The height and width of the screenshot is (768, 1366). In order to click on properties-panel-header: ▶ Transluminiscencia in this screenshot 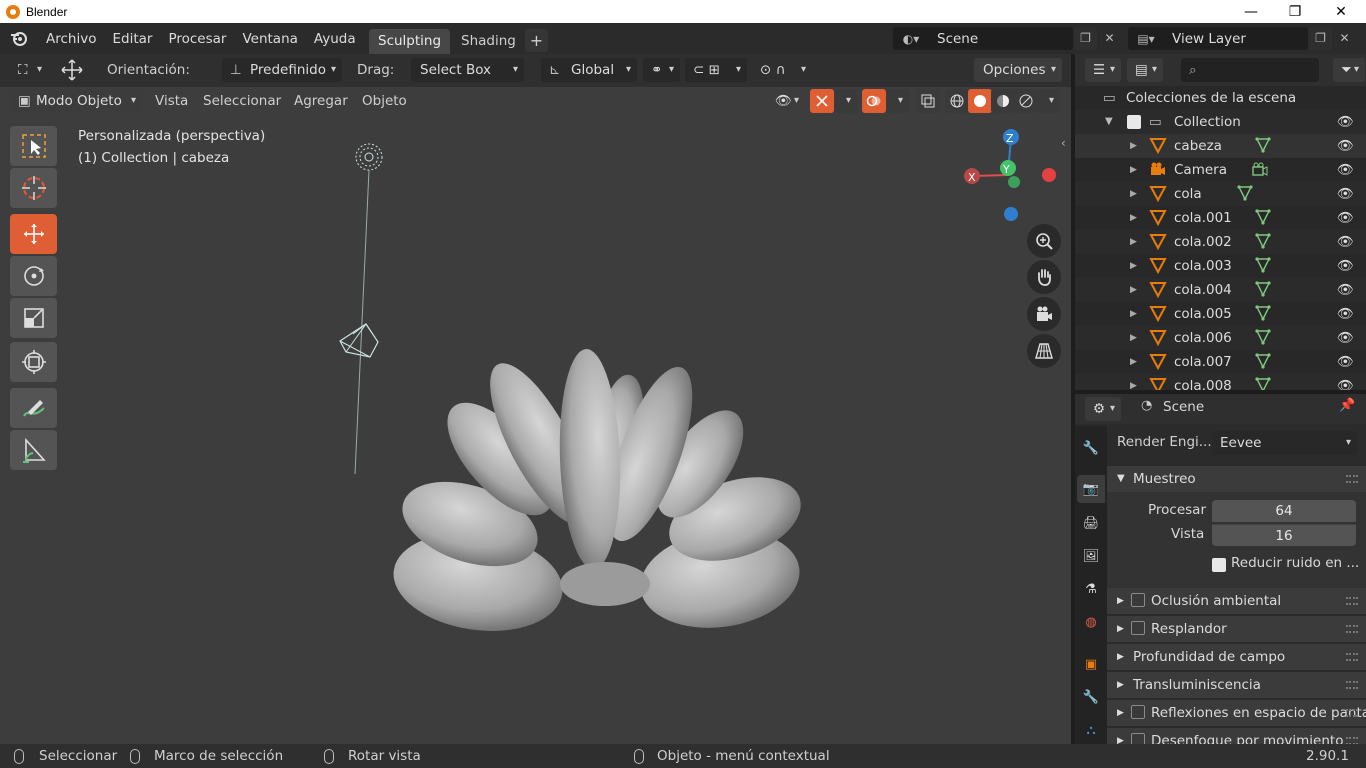, I will do `click(1236, 685)`.